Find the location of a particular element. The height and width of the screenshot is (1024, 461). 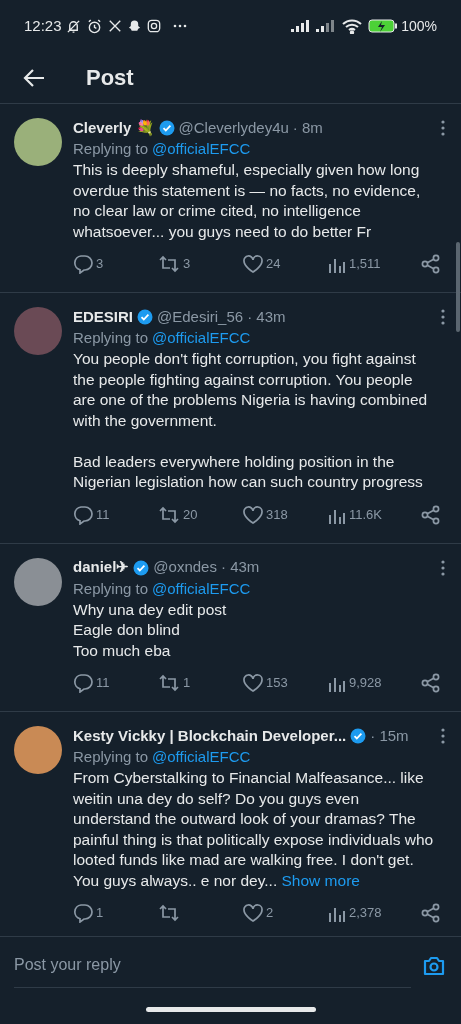

user-handle: @oxndes is located at coordinates (185, 567).